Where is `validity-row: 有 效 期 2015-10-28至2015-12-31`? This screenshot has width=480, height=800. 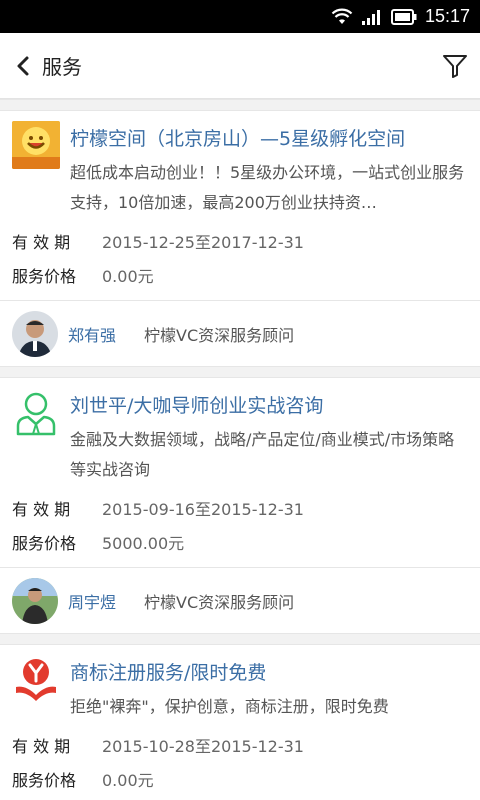 validity-row: 有 效 期 2015-10-28至2015-12-31 is located at coordinates (240, 747).